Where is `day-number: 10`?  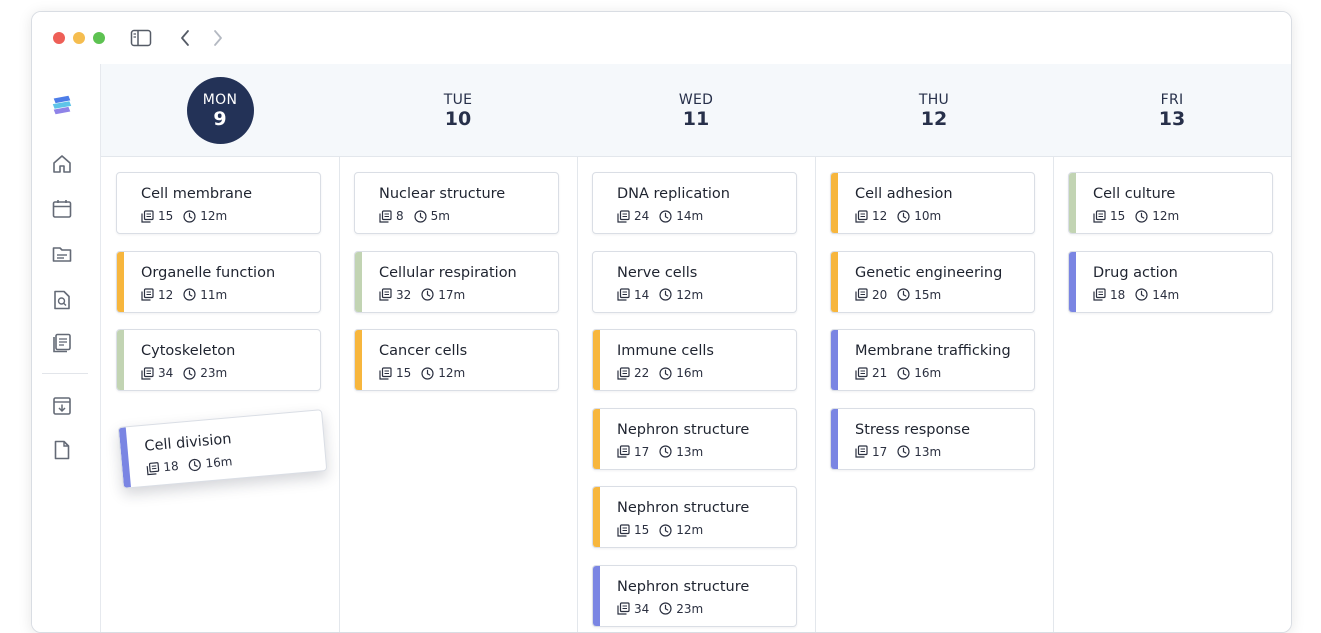
day-number: 10 is located at coordinates (458, 119).